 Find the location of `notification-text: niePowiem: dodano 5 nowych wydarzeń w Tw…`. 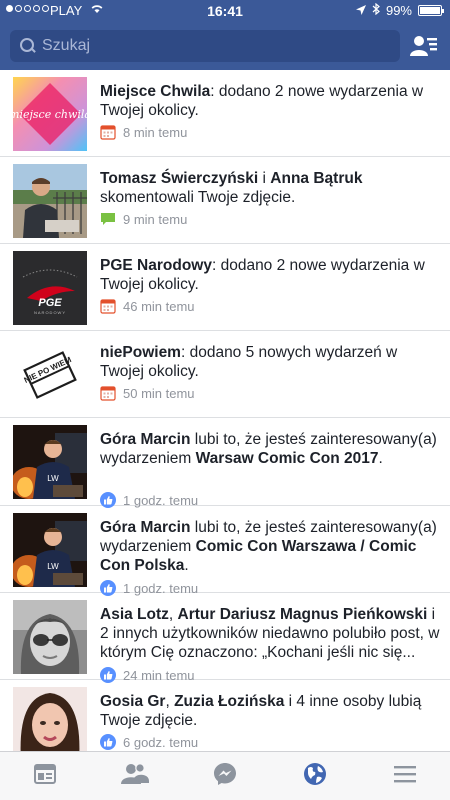

notification-text: niePowiem: dodano 5 nowych wydarzeń w Tw… is located at coordinates (270, 362).